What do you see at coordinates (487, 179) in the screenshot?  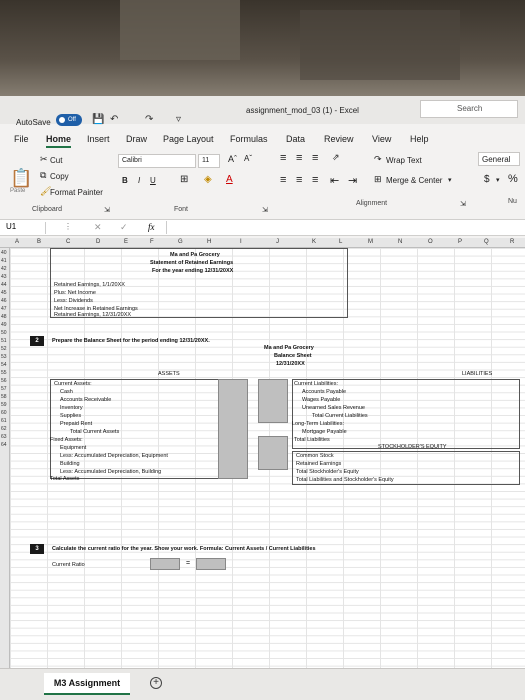 I see `currency-button: $` at bounding box center [487, 179].